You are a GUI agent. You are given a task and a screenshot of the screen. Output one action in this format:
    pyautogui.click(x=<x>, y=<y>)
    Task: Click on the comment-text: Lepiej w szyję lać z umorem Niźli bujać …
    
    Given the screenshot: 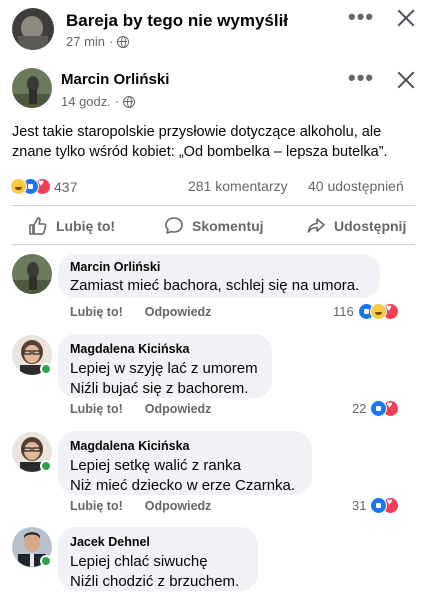 What is the action you would take?
    pyautogui.click(x=164, y=378)
    